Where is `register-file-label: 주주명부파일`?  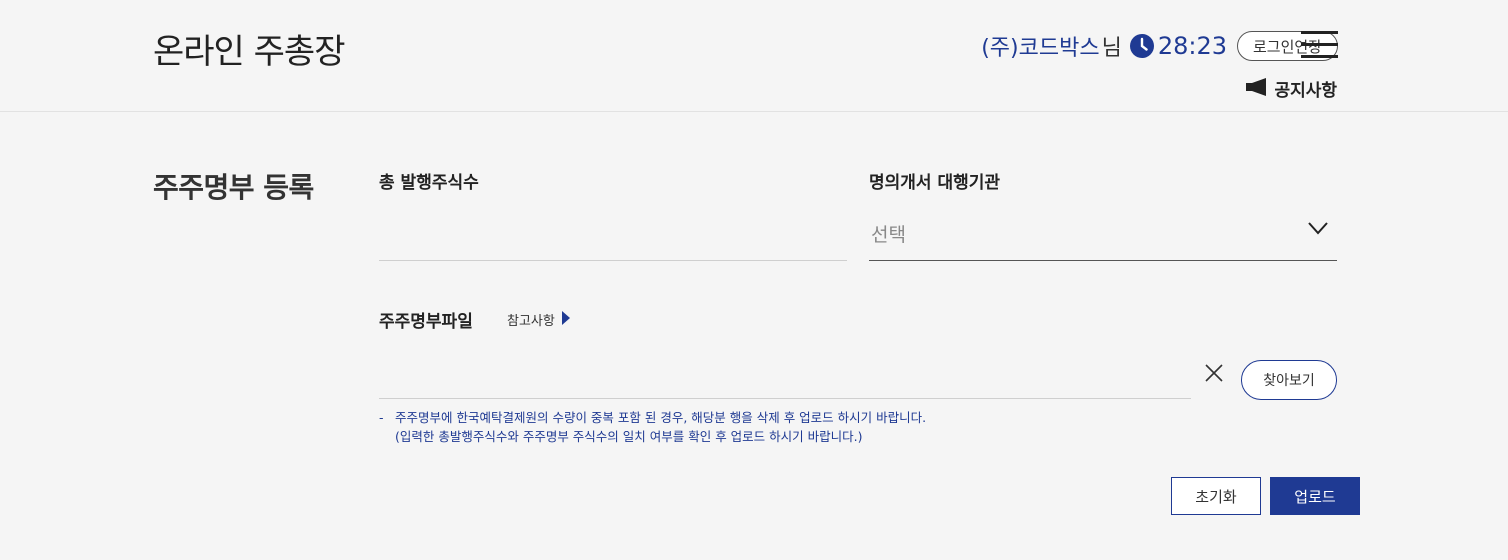
register-file-label: 주주명부파일 is located at coordinates (426, 322).